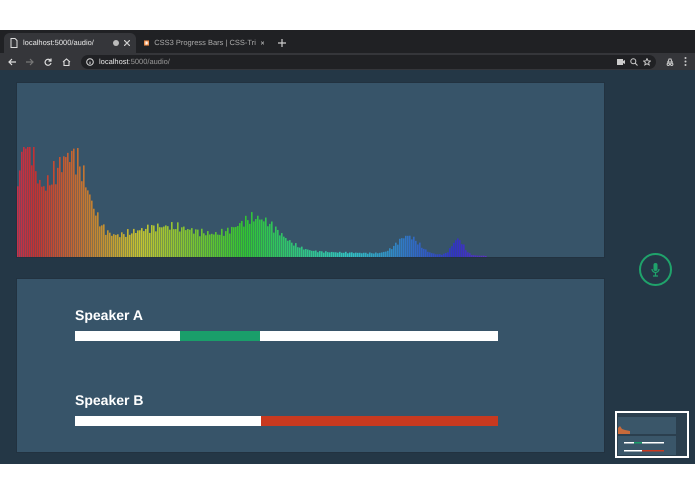  What do you see at coordinates (147, 43) in the screenshot?
I see `site-logo-icon` at bounding box center [147, 43].